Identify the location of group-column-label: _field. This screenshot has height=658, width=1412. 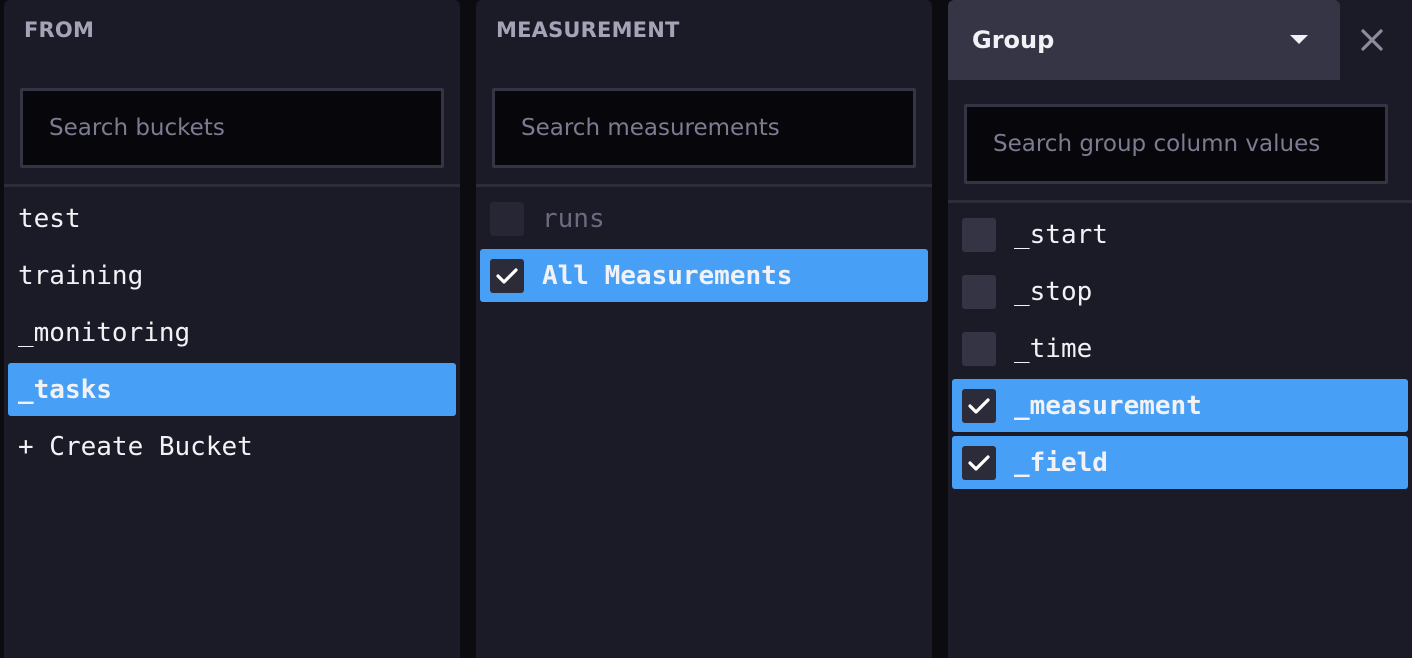
(1061, 462).